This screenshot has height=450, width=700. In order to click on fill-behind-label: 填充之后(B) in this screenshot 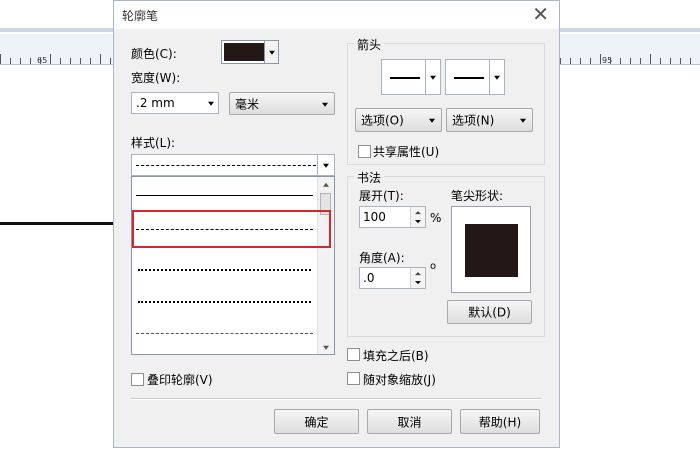, I will do `click(396, 356)`.